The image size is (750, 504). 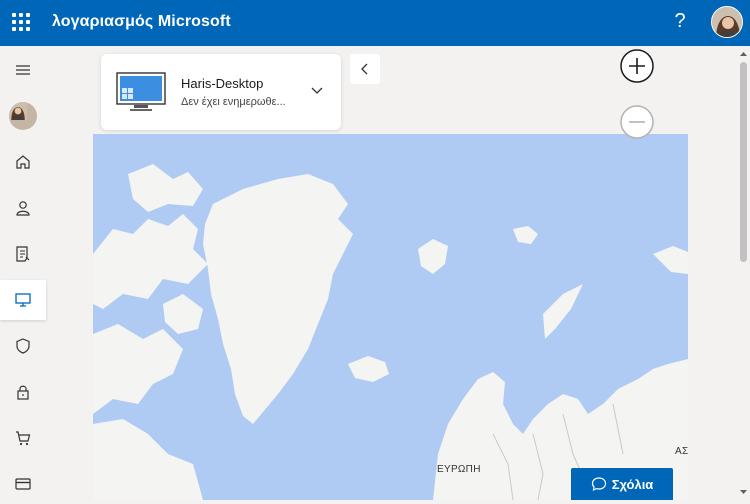 I want to click on person-icon, so click(x=23, y=208).